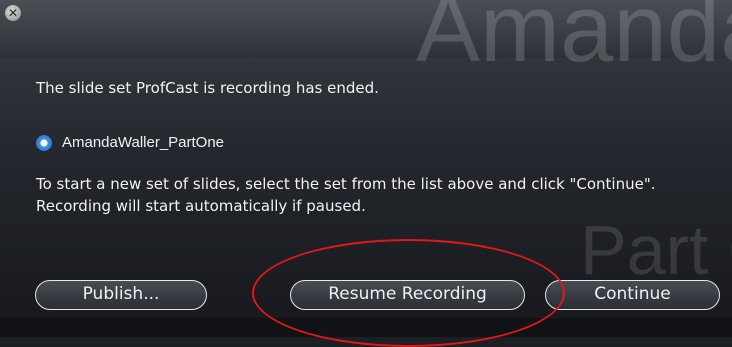 This screenshot has width=732, height=347. I want to click on resume-recording-button: Resume Recording, so click(407, 295).